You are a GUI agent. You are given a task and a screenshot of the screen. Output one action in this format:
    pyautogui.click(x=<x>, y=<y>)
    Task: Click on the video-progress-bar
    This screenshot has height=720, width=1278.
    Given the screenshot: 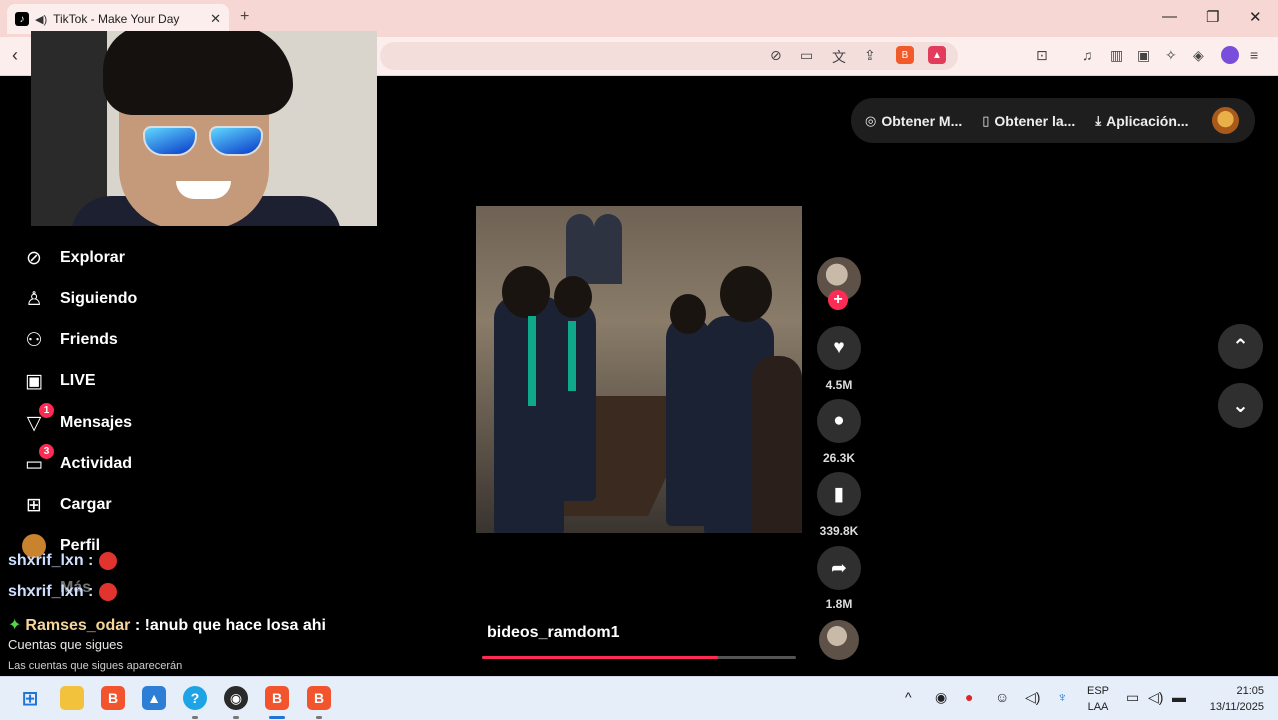 What is the action you would take?
    pyautogui.click(x=639, y=657)
    